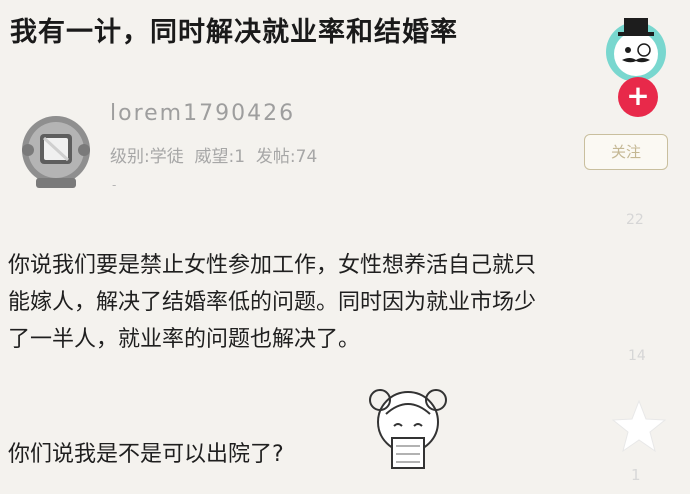 This screenshot has height=494, width=690. What do you see at coordinates (272, 302) in the screenshot?
I see `post-line: 能嫁人，解决了结婚率低的问题。同时因为就业市场少` at bounding box center [272, 302].